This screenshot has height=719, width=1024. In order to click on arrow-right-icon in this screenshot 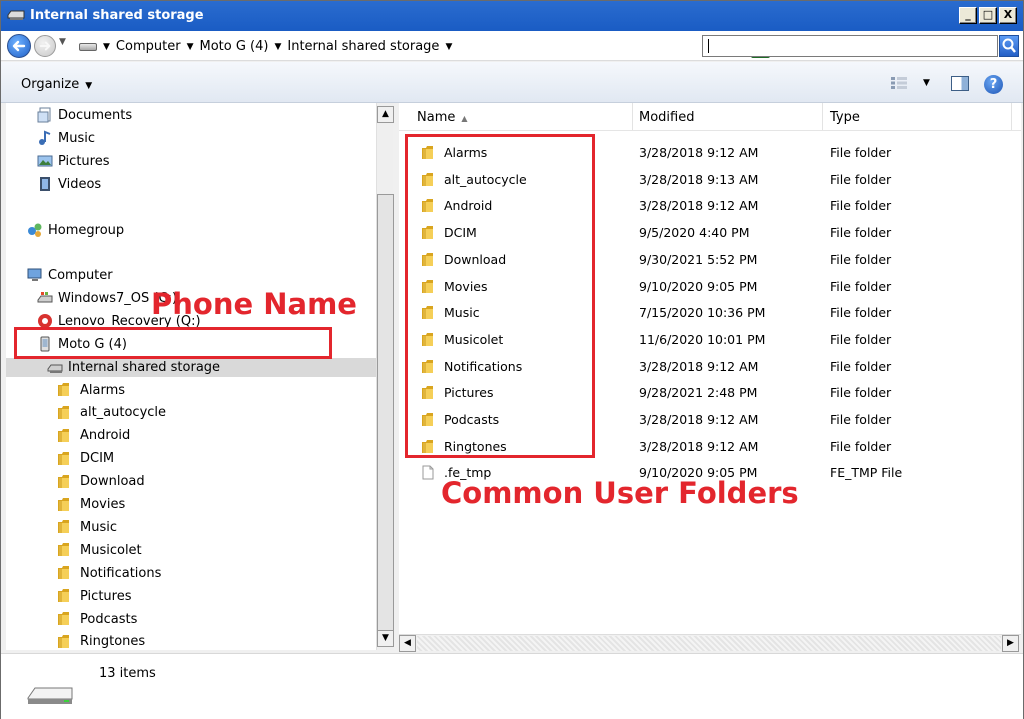, I will do `click(45, 46)`.